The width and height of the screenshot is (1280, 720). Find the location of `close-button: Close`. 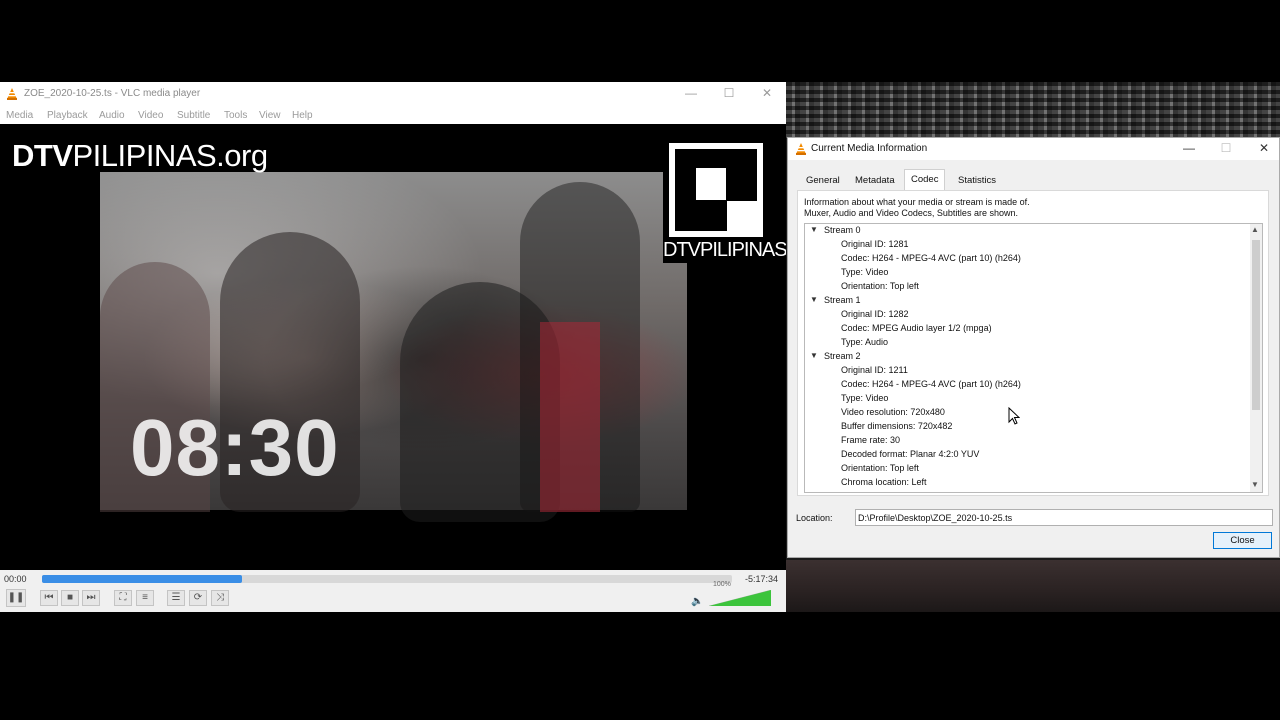

close-button: Close is located at coordinates (1242, 540).